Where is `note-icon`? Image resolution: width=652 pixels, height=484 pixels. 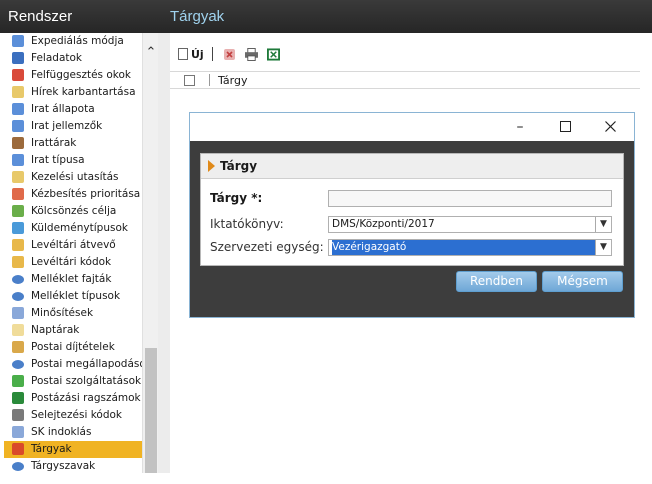 note-icon is located at coordinates (18, 177).